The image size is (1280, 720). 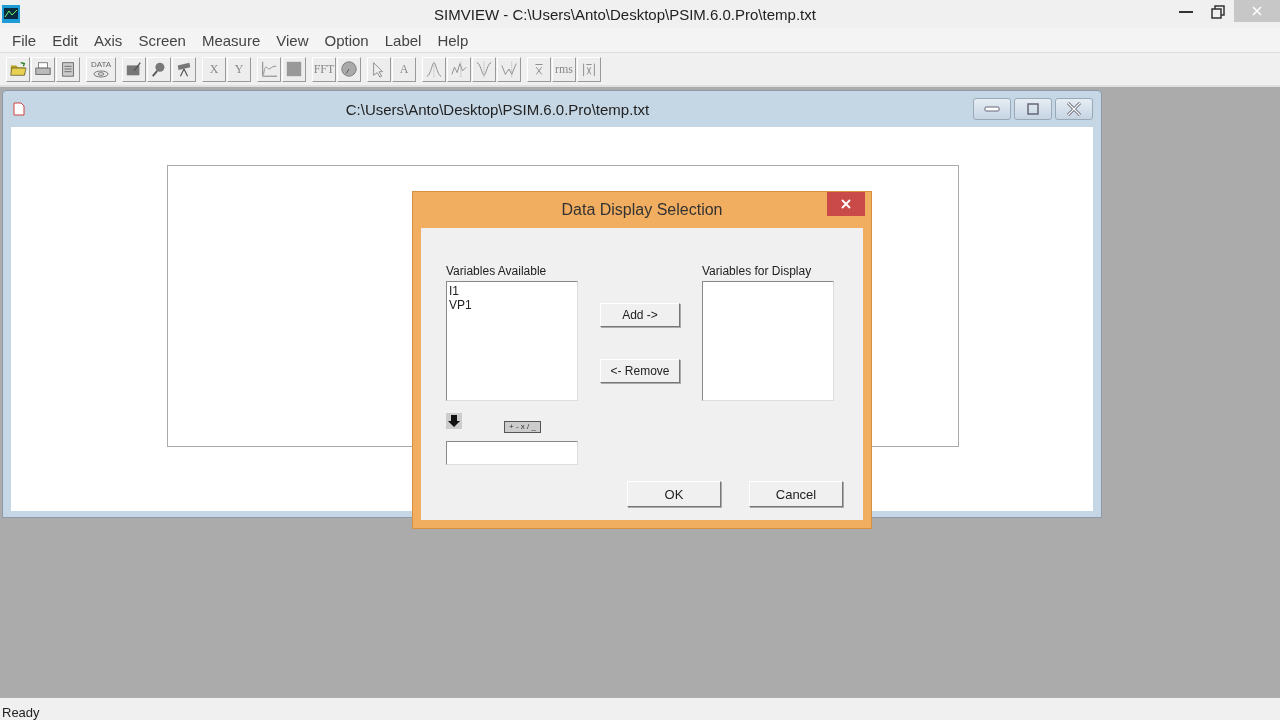 I want to click on variables-list: I1 VP1, so click(x=512, y=341).